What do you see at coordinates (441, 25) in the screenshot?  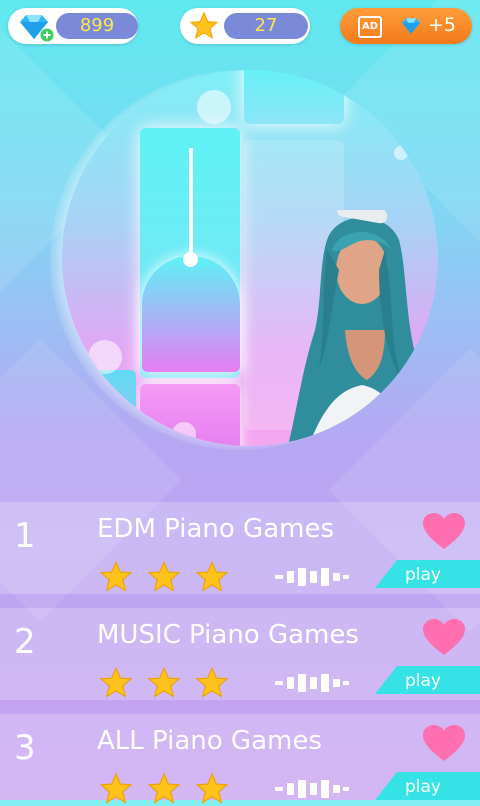 I see `ad-reward: +5` at bounding box center [441, 25].